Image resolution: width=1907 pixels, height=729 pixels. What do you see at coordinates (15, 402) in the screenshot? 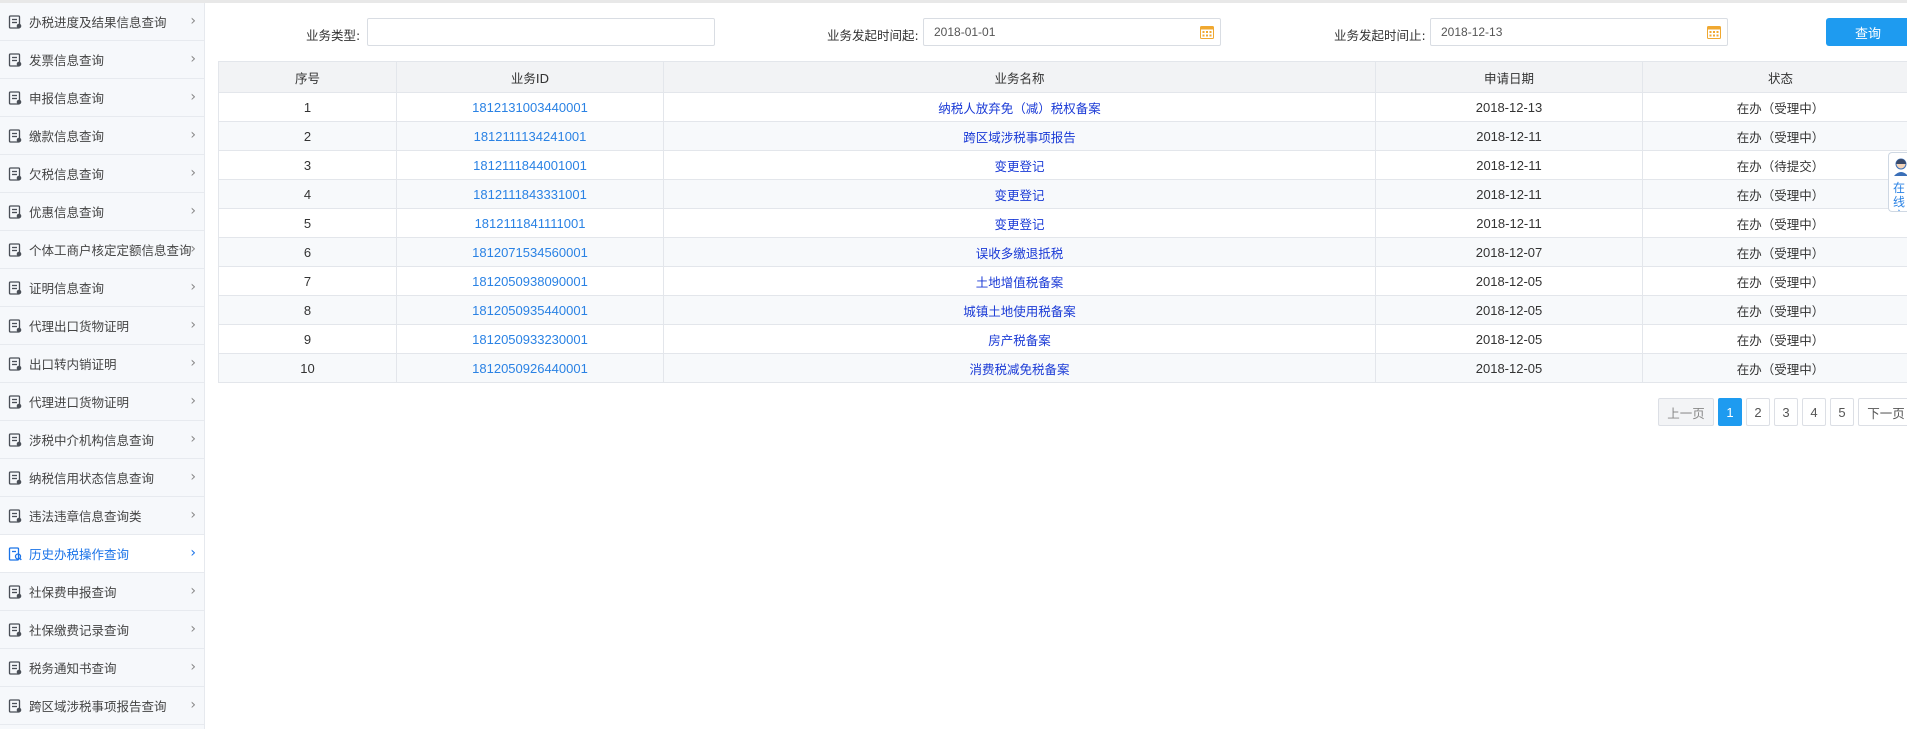
I see `import-document-icon` at bounding box center [15, 402].